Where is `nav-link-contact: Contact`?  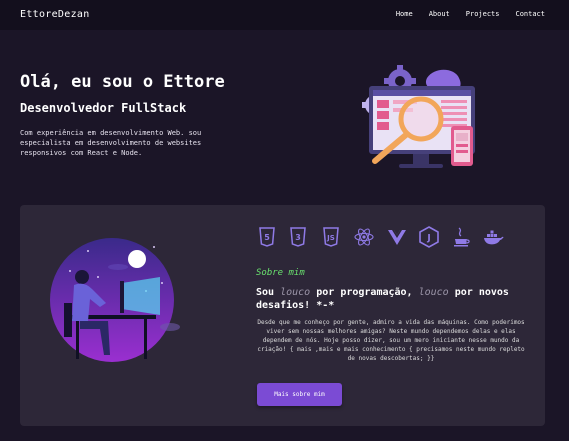 nav-link-contact: Contact is located at coordinates (530, 14).